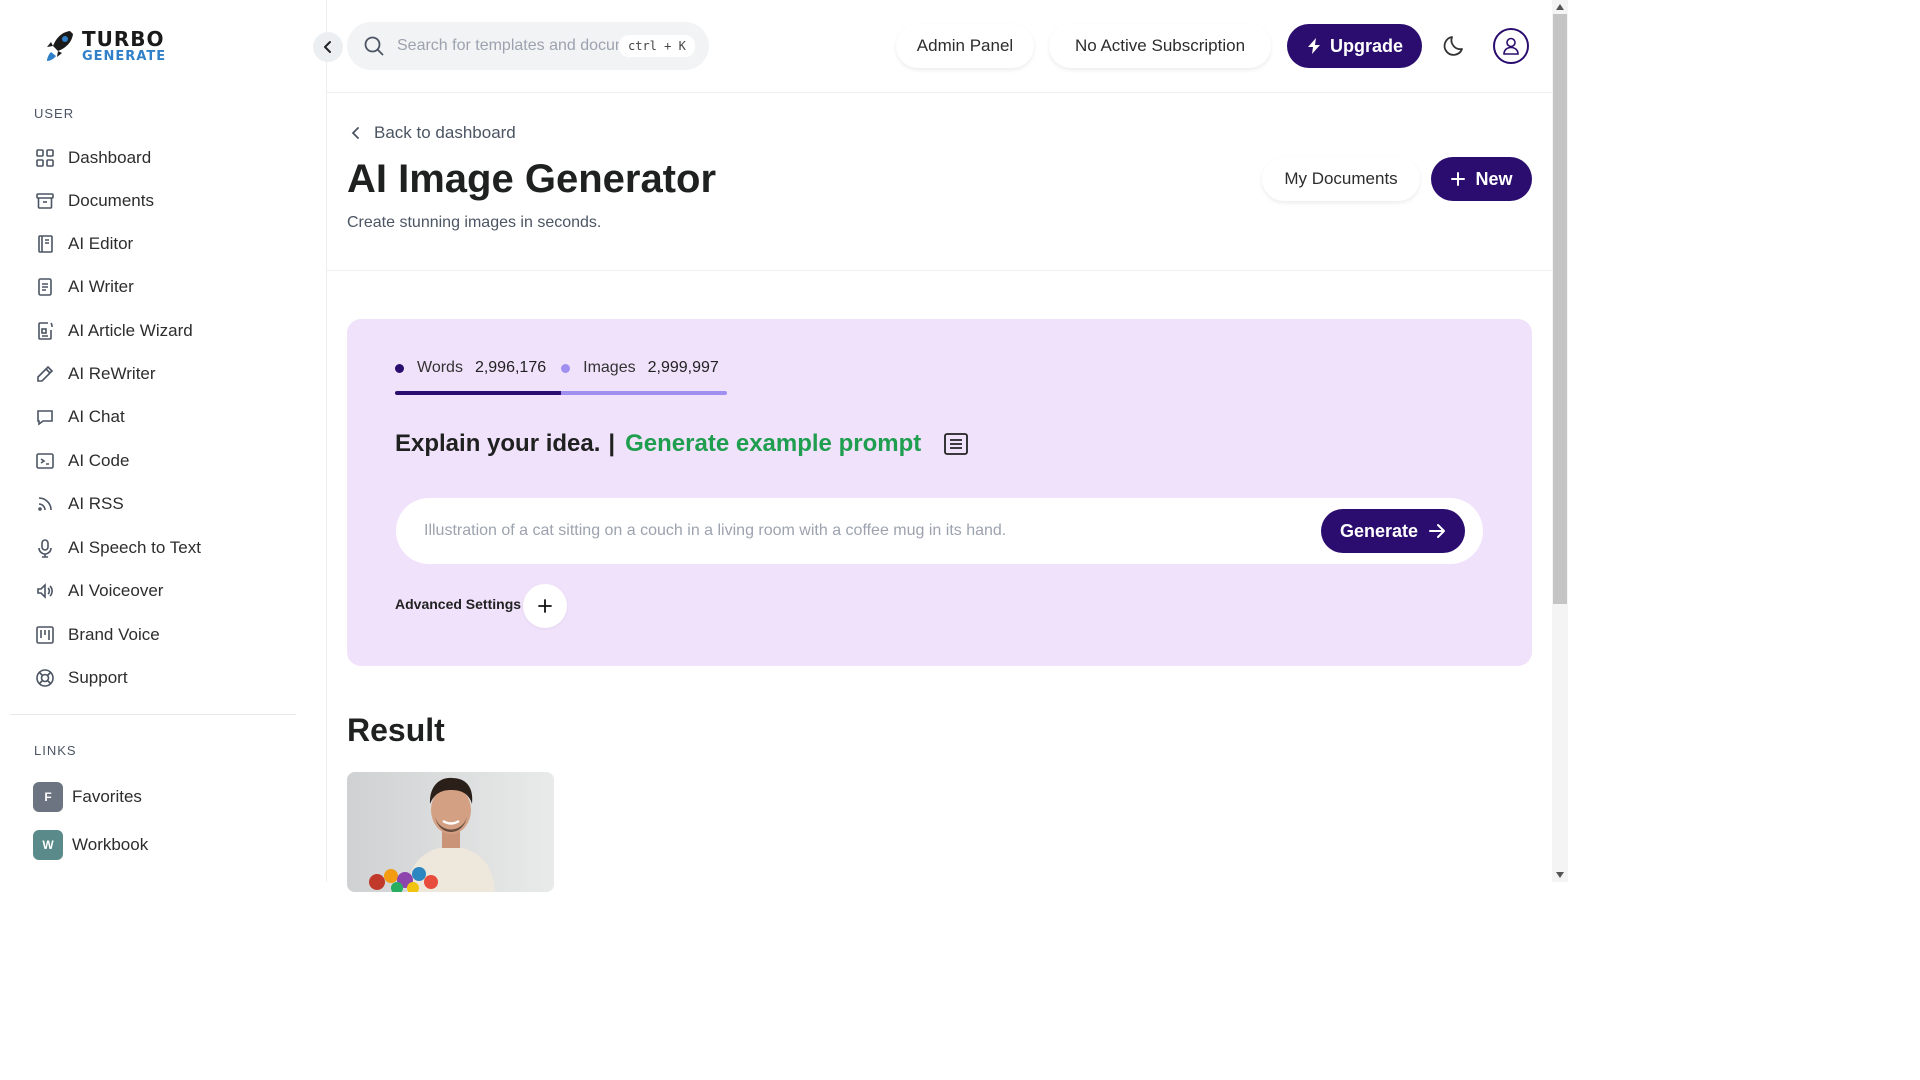 This screenshot has height=1080, width=1920. What do you see at coordinates (124, 56) in the screenshot?
I see `brand-line2: GENERATE` at bounding box center [124, 56].